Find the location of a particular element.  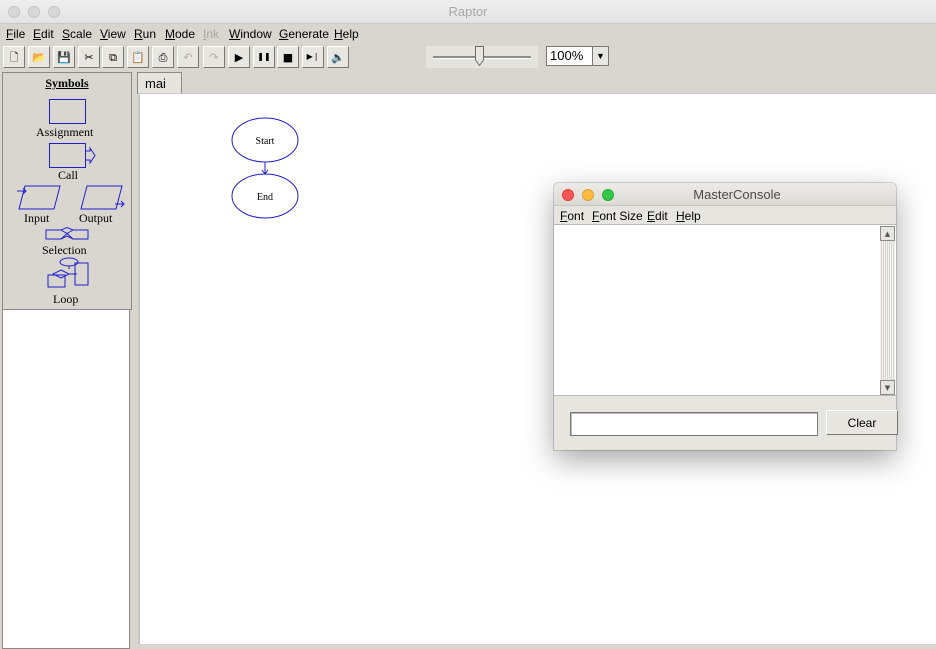

undo-icon: ↶ is located at coordinates (188, 57).